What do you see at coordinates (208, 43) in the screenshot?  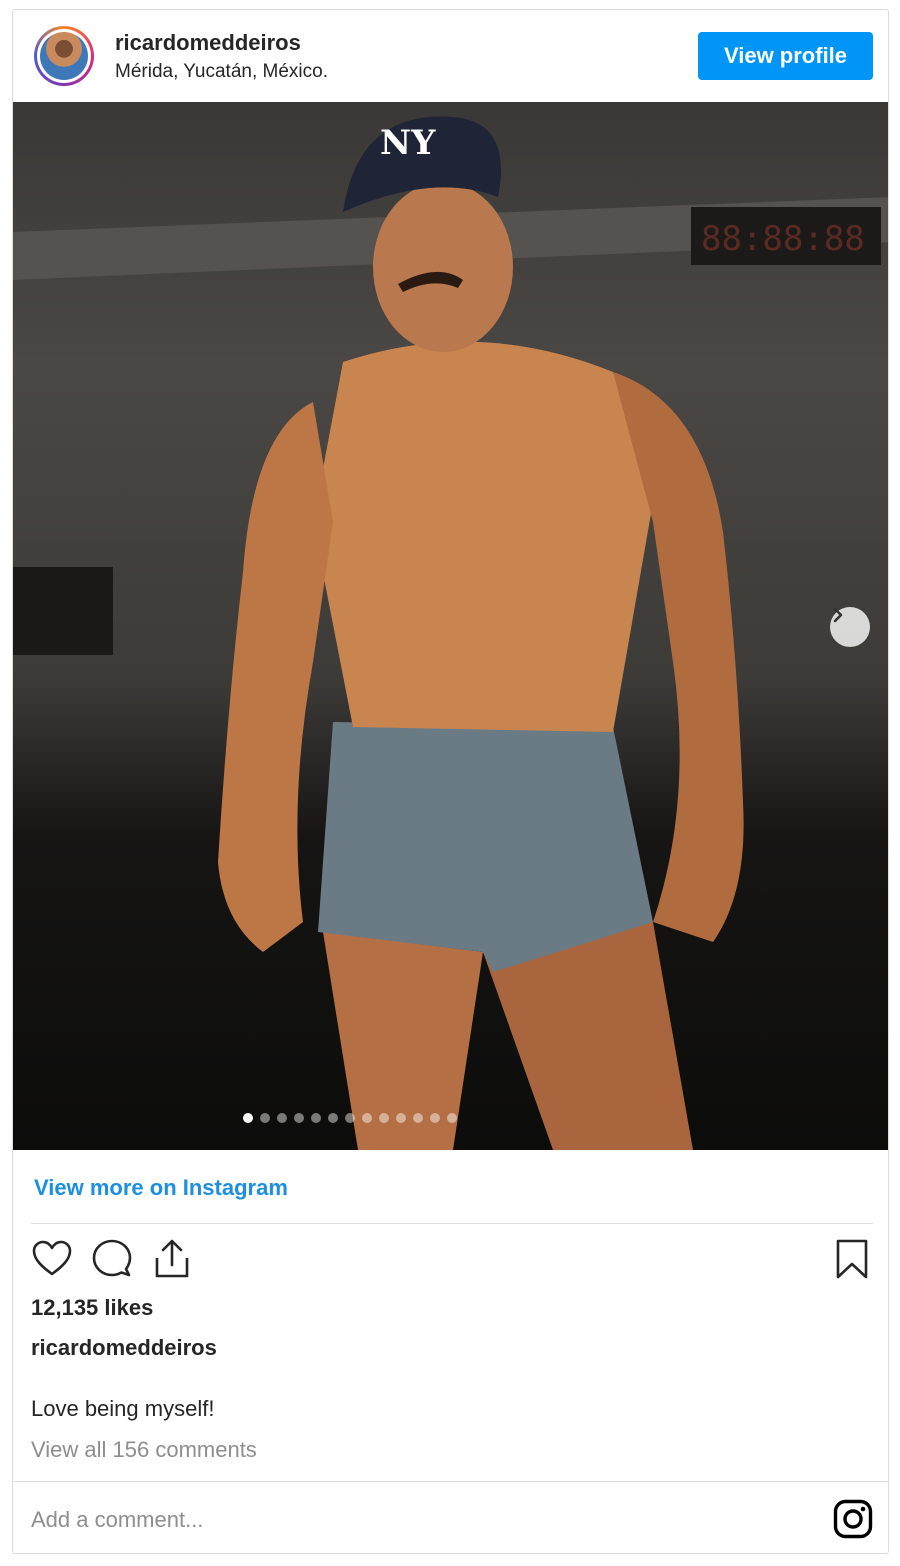 I see `username: ricardomeddeiros` at bounding box center [208, 43].